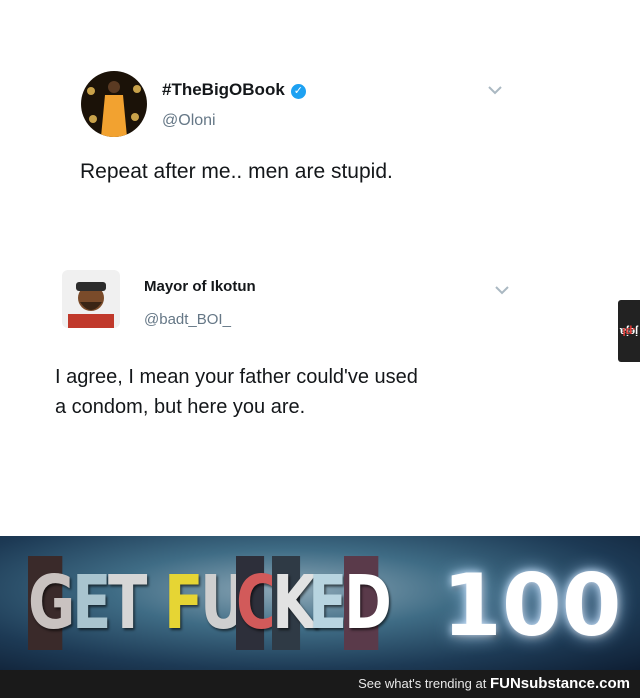  What do you see at coordinates (560, 683) in the screenshot?
I see `funsubstance-logo: FUNsubstance.com` at bounding box center [560, 683].